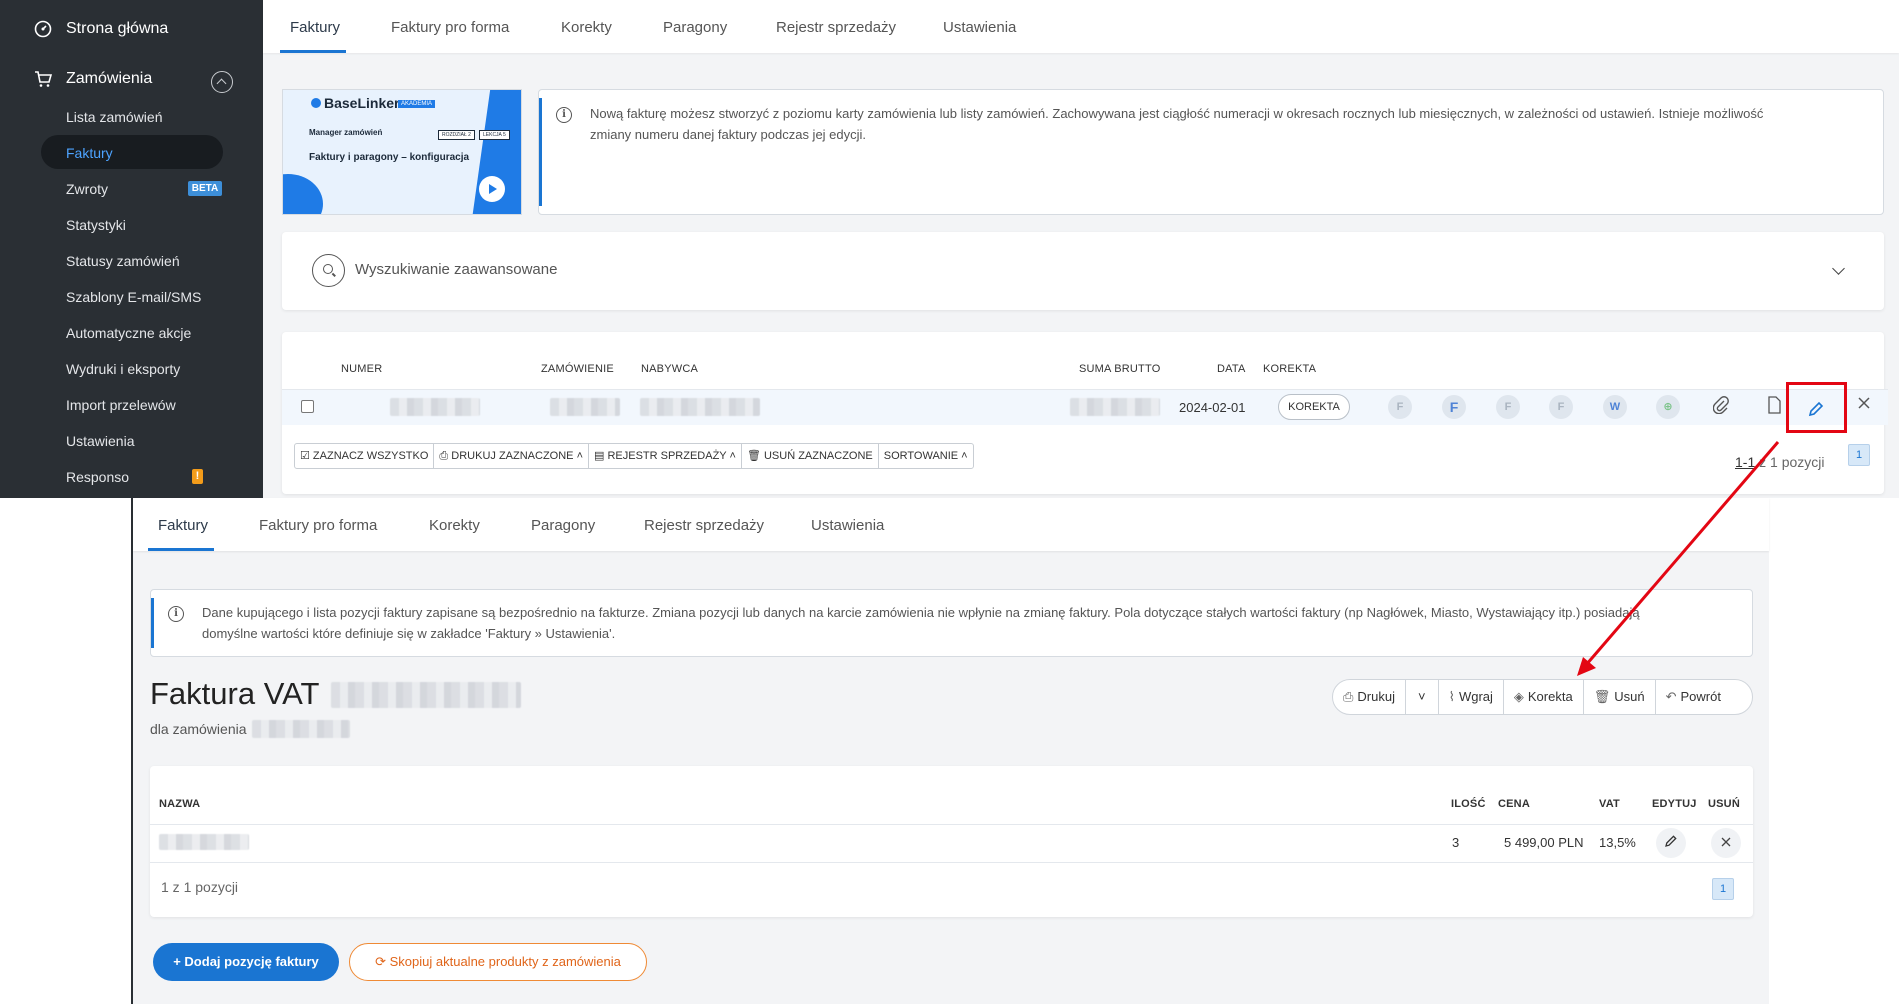 This screenshot has height=1004, width=1899. What do you see at coordinates (1620, 697) in the screenshot?
I see `delete-button: 🗑 Usuń` at bounding box center [1620, 697].